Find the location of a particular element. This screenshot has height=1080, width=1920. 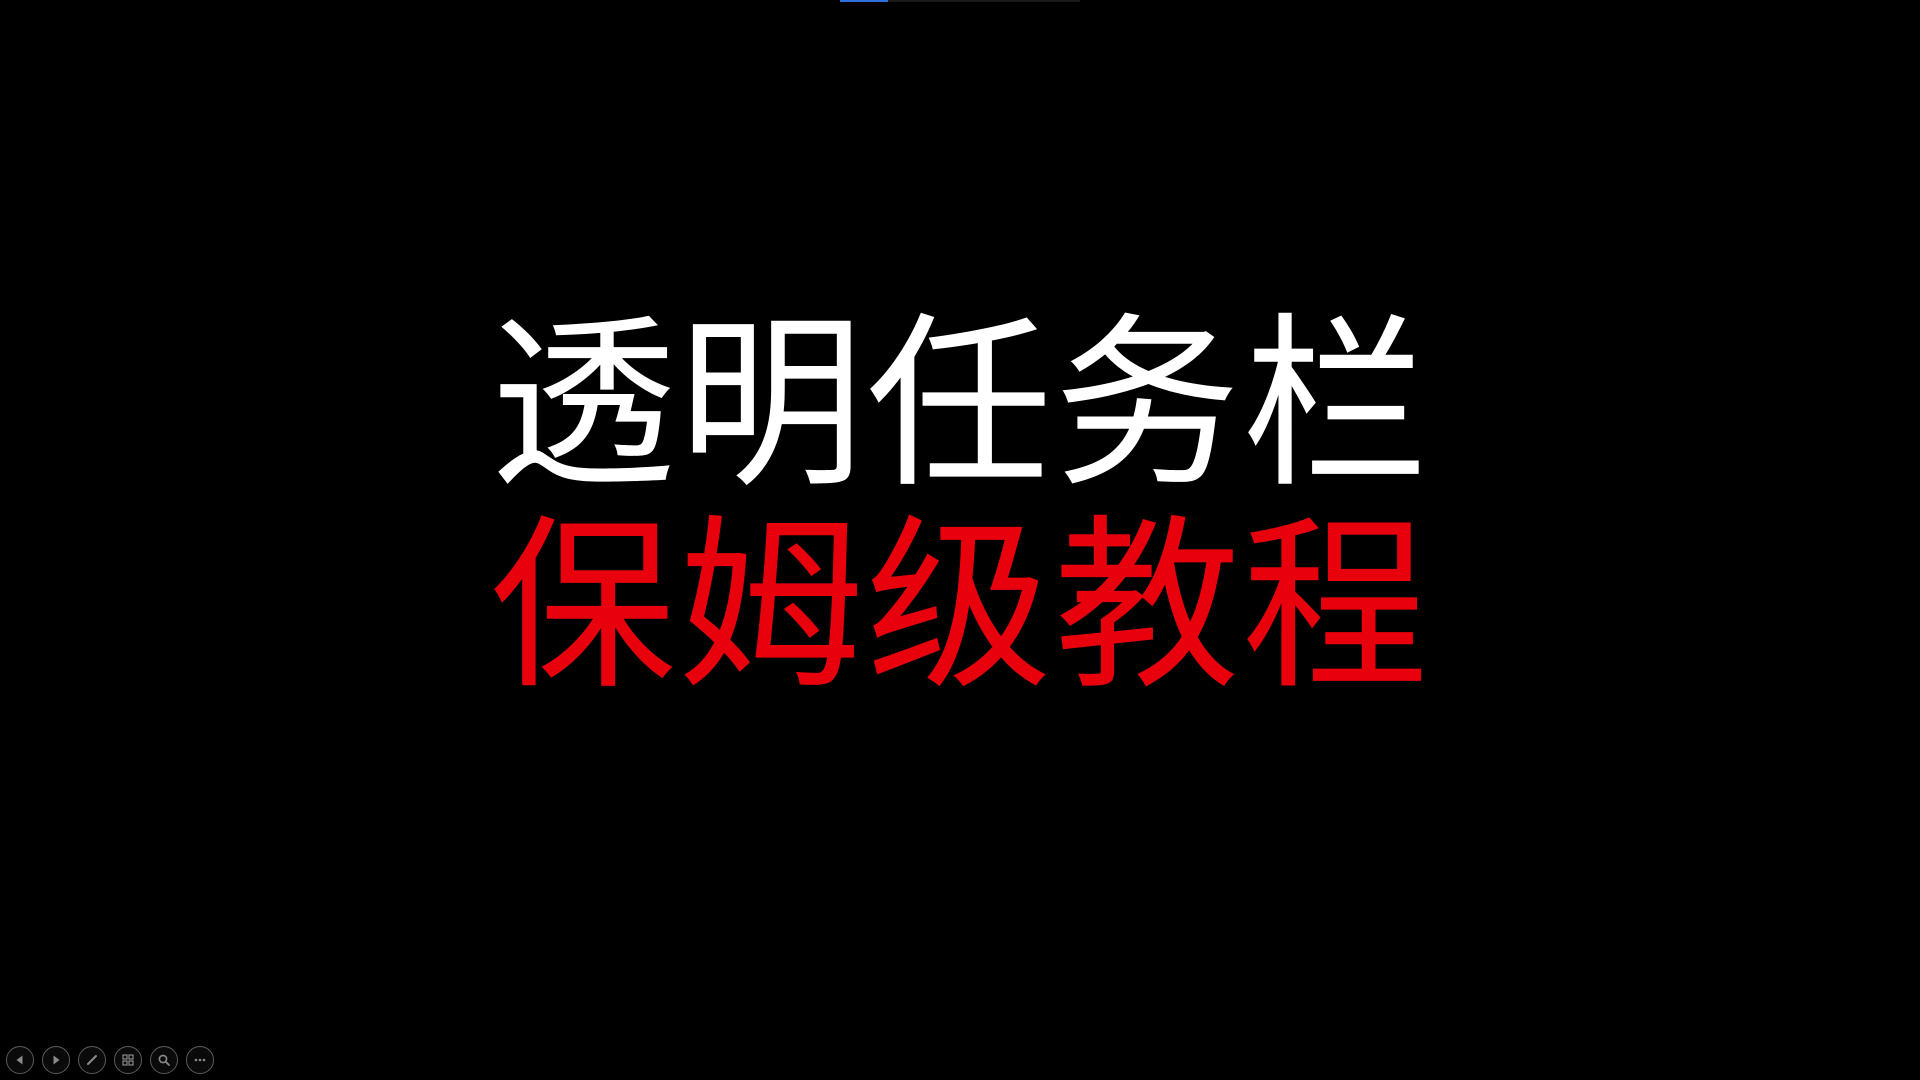

more-options-button is located at coordinates (200, 1060).